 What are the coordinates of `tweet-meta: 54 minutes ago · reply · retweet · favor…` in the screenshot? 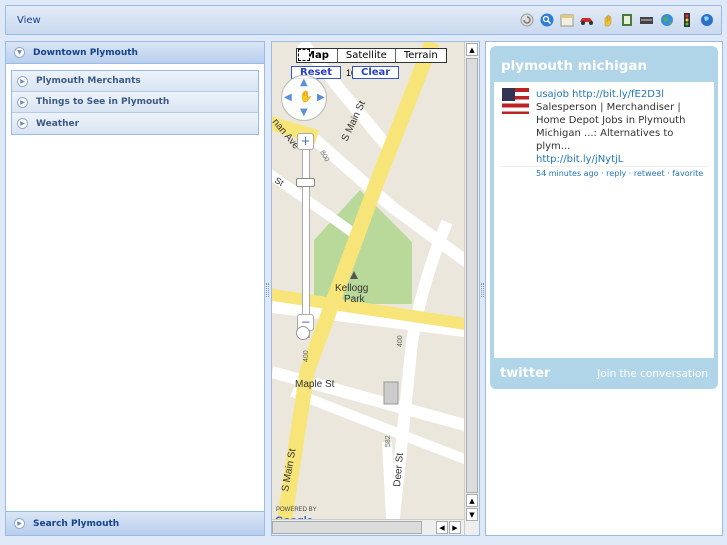 It's located at (620, 173).